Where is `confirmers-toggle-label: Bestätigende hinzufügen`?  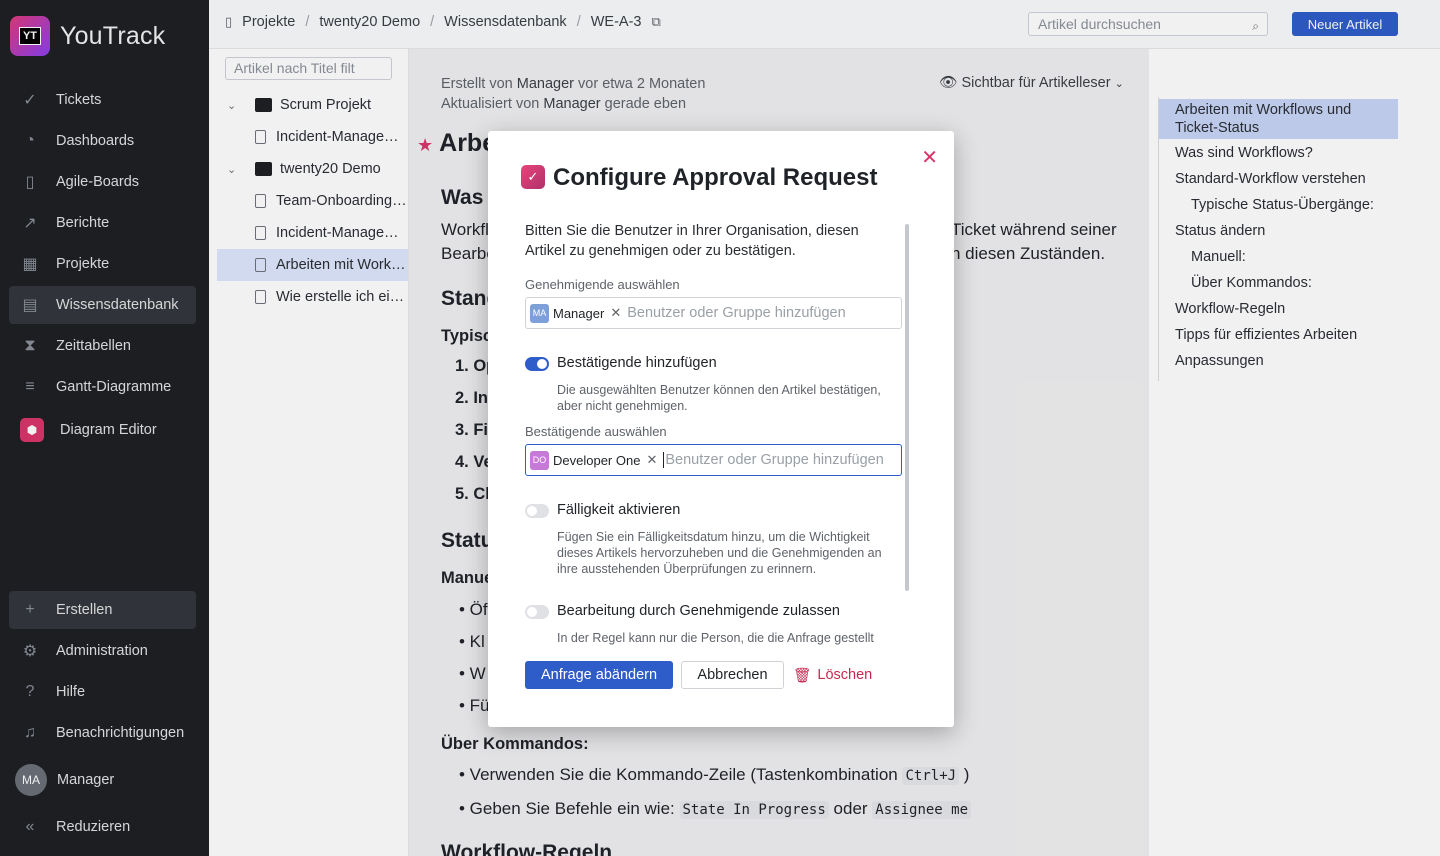 confirmers-toggle-label: Bestätigende hinzufügen is located at coordinates (637, 363).